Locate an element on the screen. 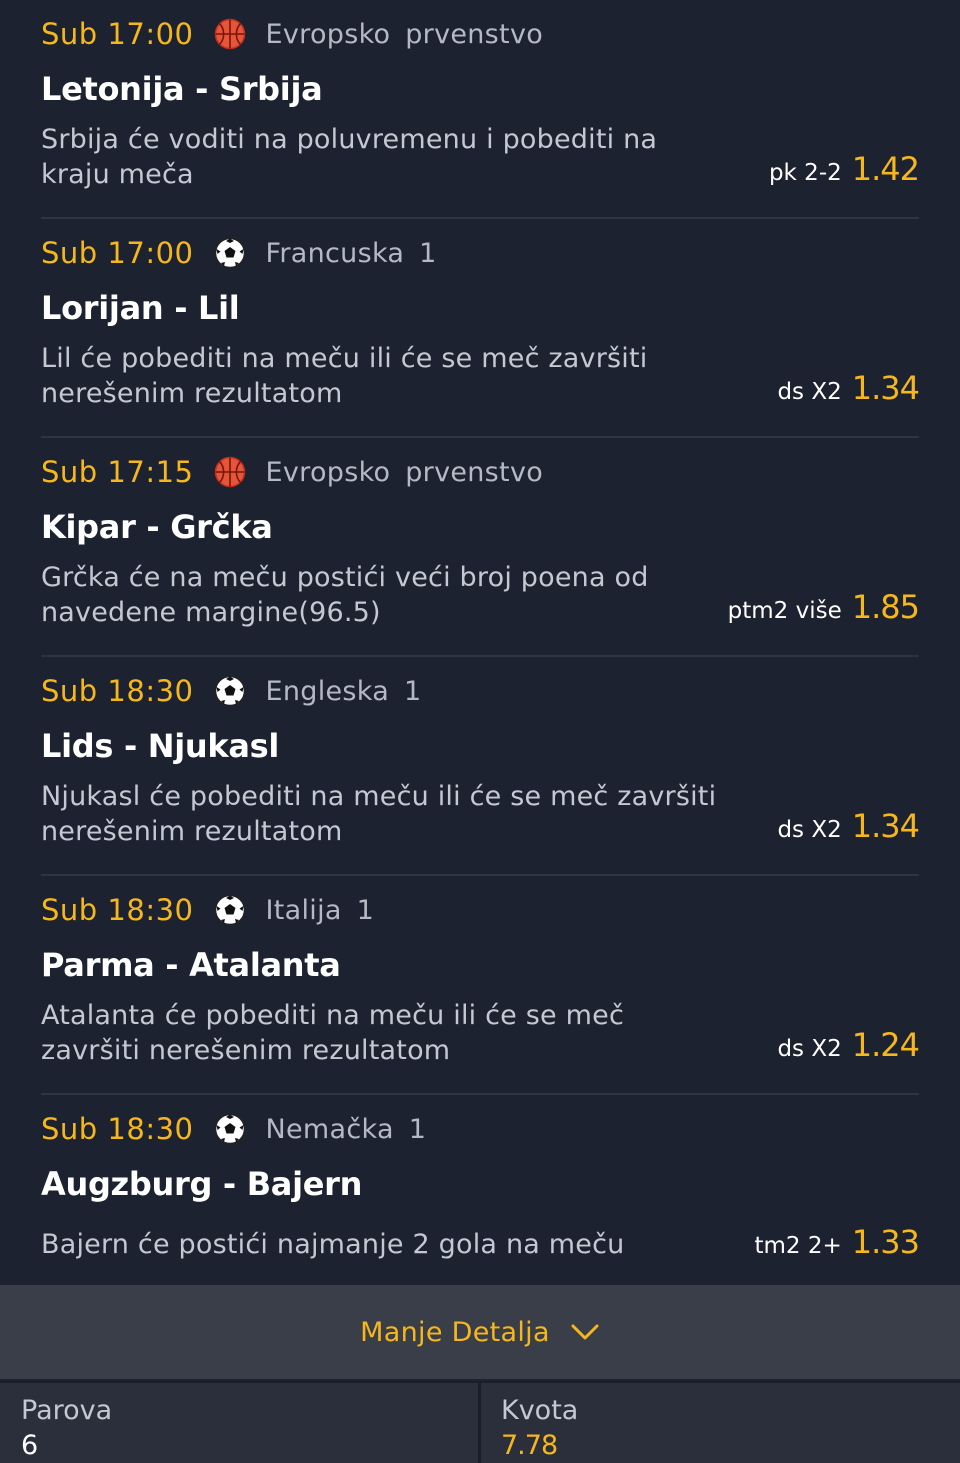 This screenshot has height=1463, width=960. pick-odd: 1.85 is located at coordinates (885, 607).